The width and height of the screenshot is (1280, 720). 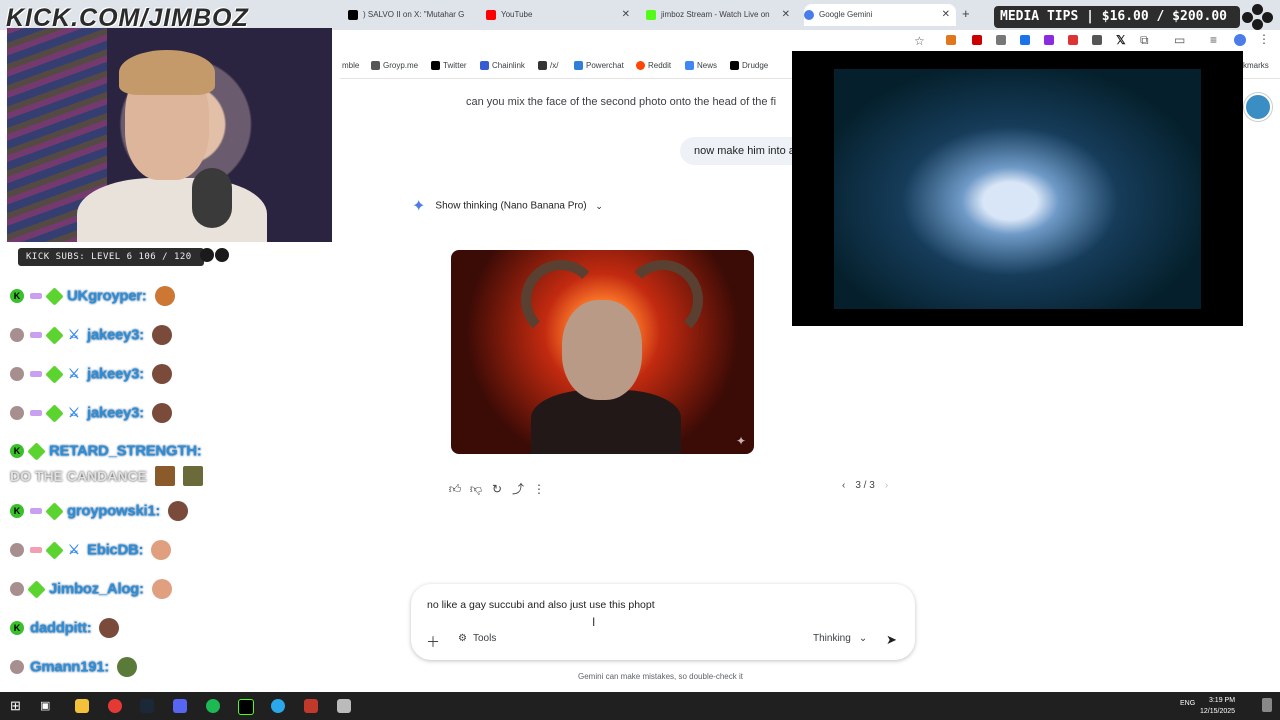 I want to click on regenerate-icon: ↻, so click(x=497, y=489).